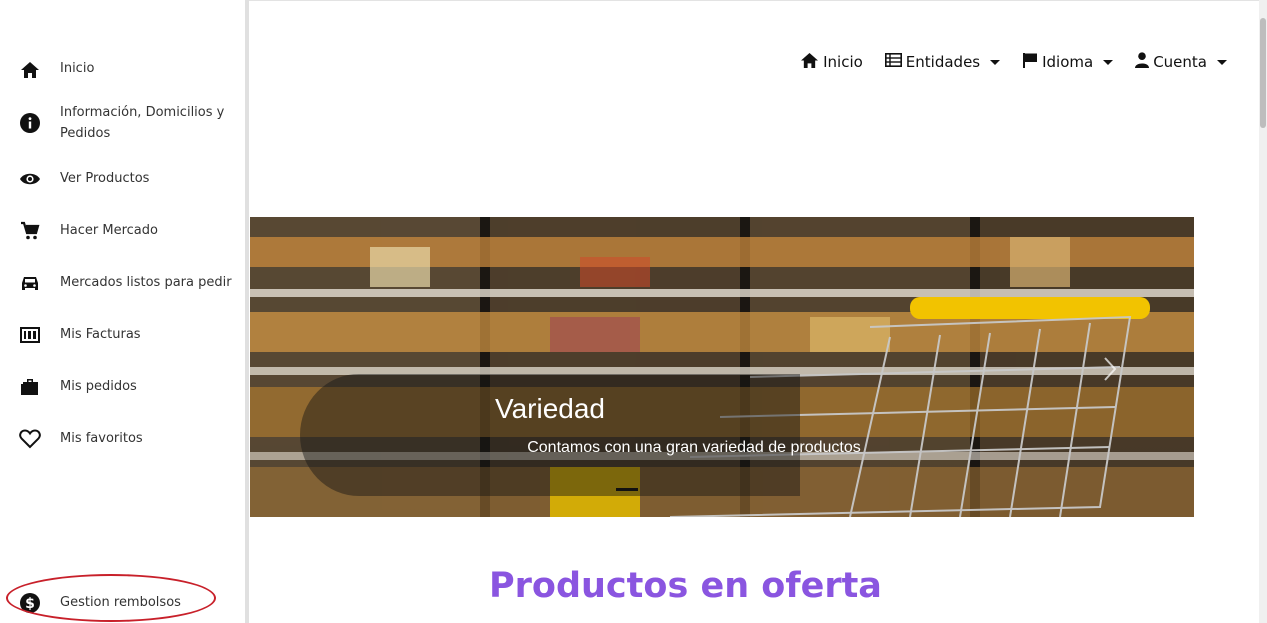  Describe the element at coordinates (30, 335) in the screenshot. I see `invoice-icon` at that location.